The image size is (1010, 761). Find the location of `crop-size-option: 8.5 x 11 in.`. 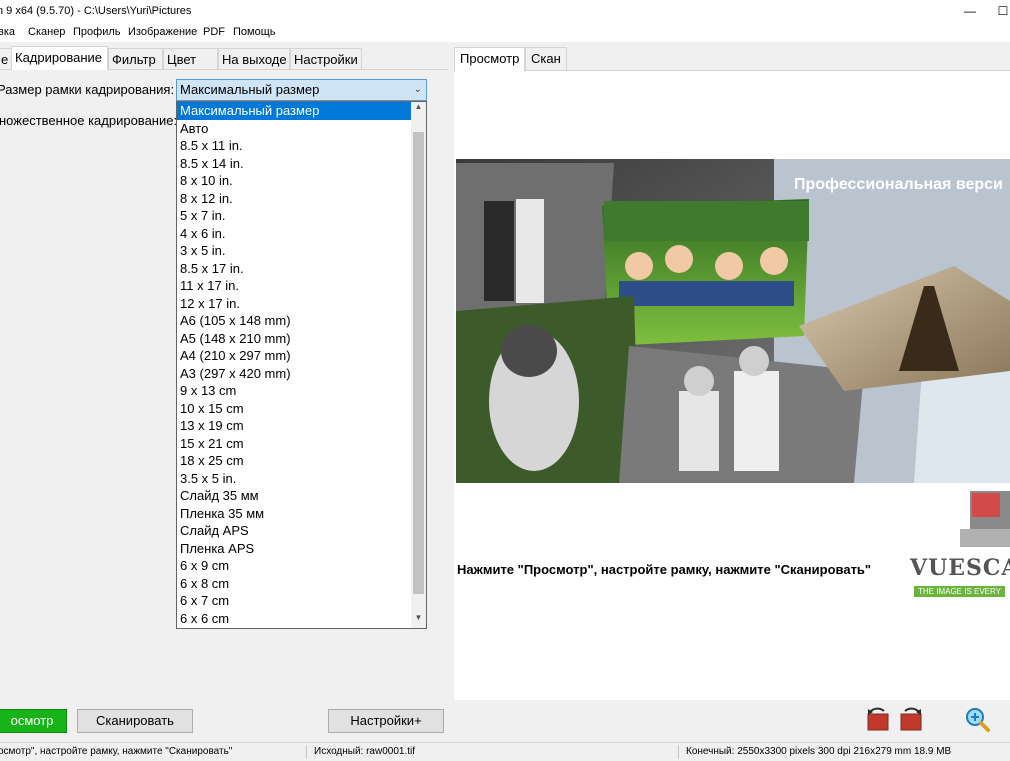

crop-size-option: 8.5 x 11 in. is located at coordinates (301, 146).